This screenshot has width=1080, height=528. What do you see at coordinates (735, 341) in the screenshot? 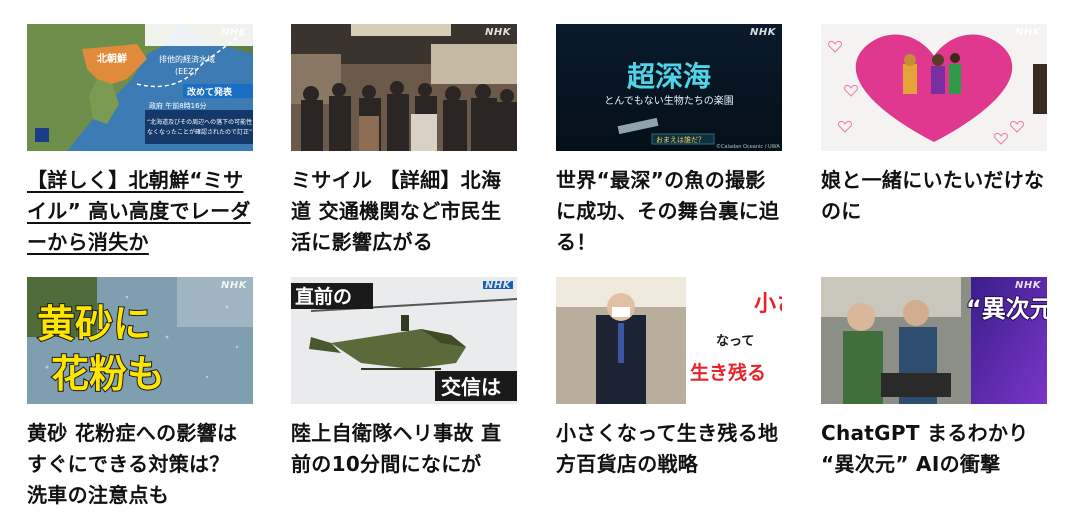
I see `svg-text: なって` at bounding box center [735, 341].